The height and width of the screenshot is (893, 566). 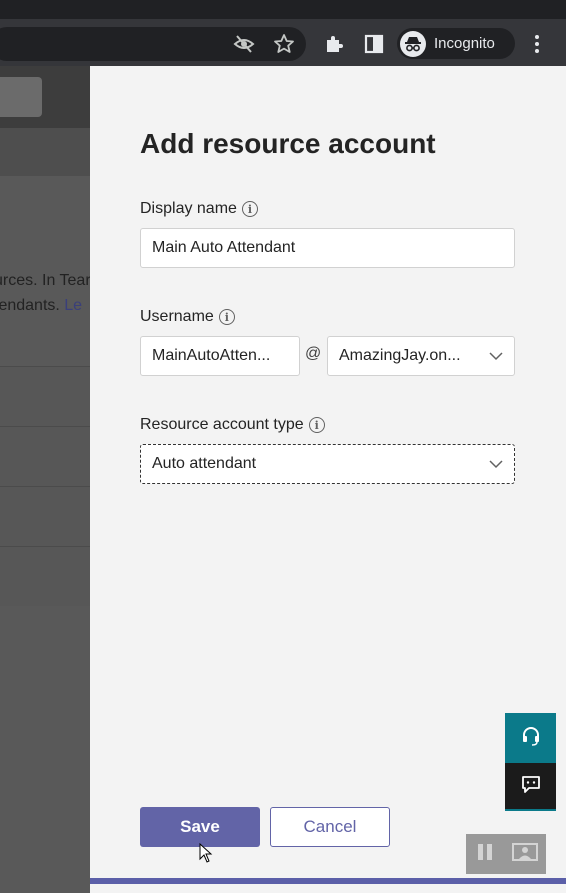 I want to click on background-text-line1: urces. In Tear, so click(x=45, y=280).